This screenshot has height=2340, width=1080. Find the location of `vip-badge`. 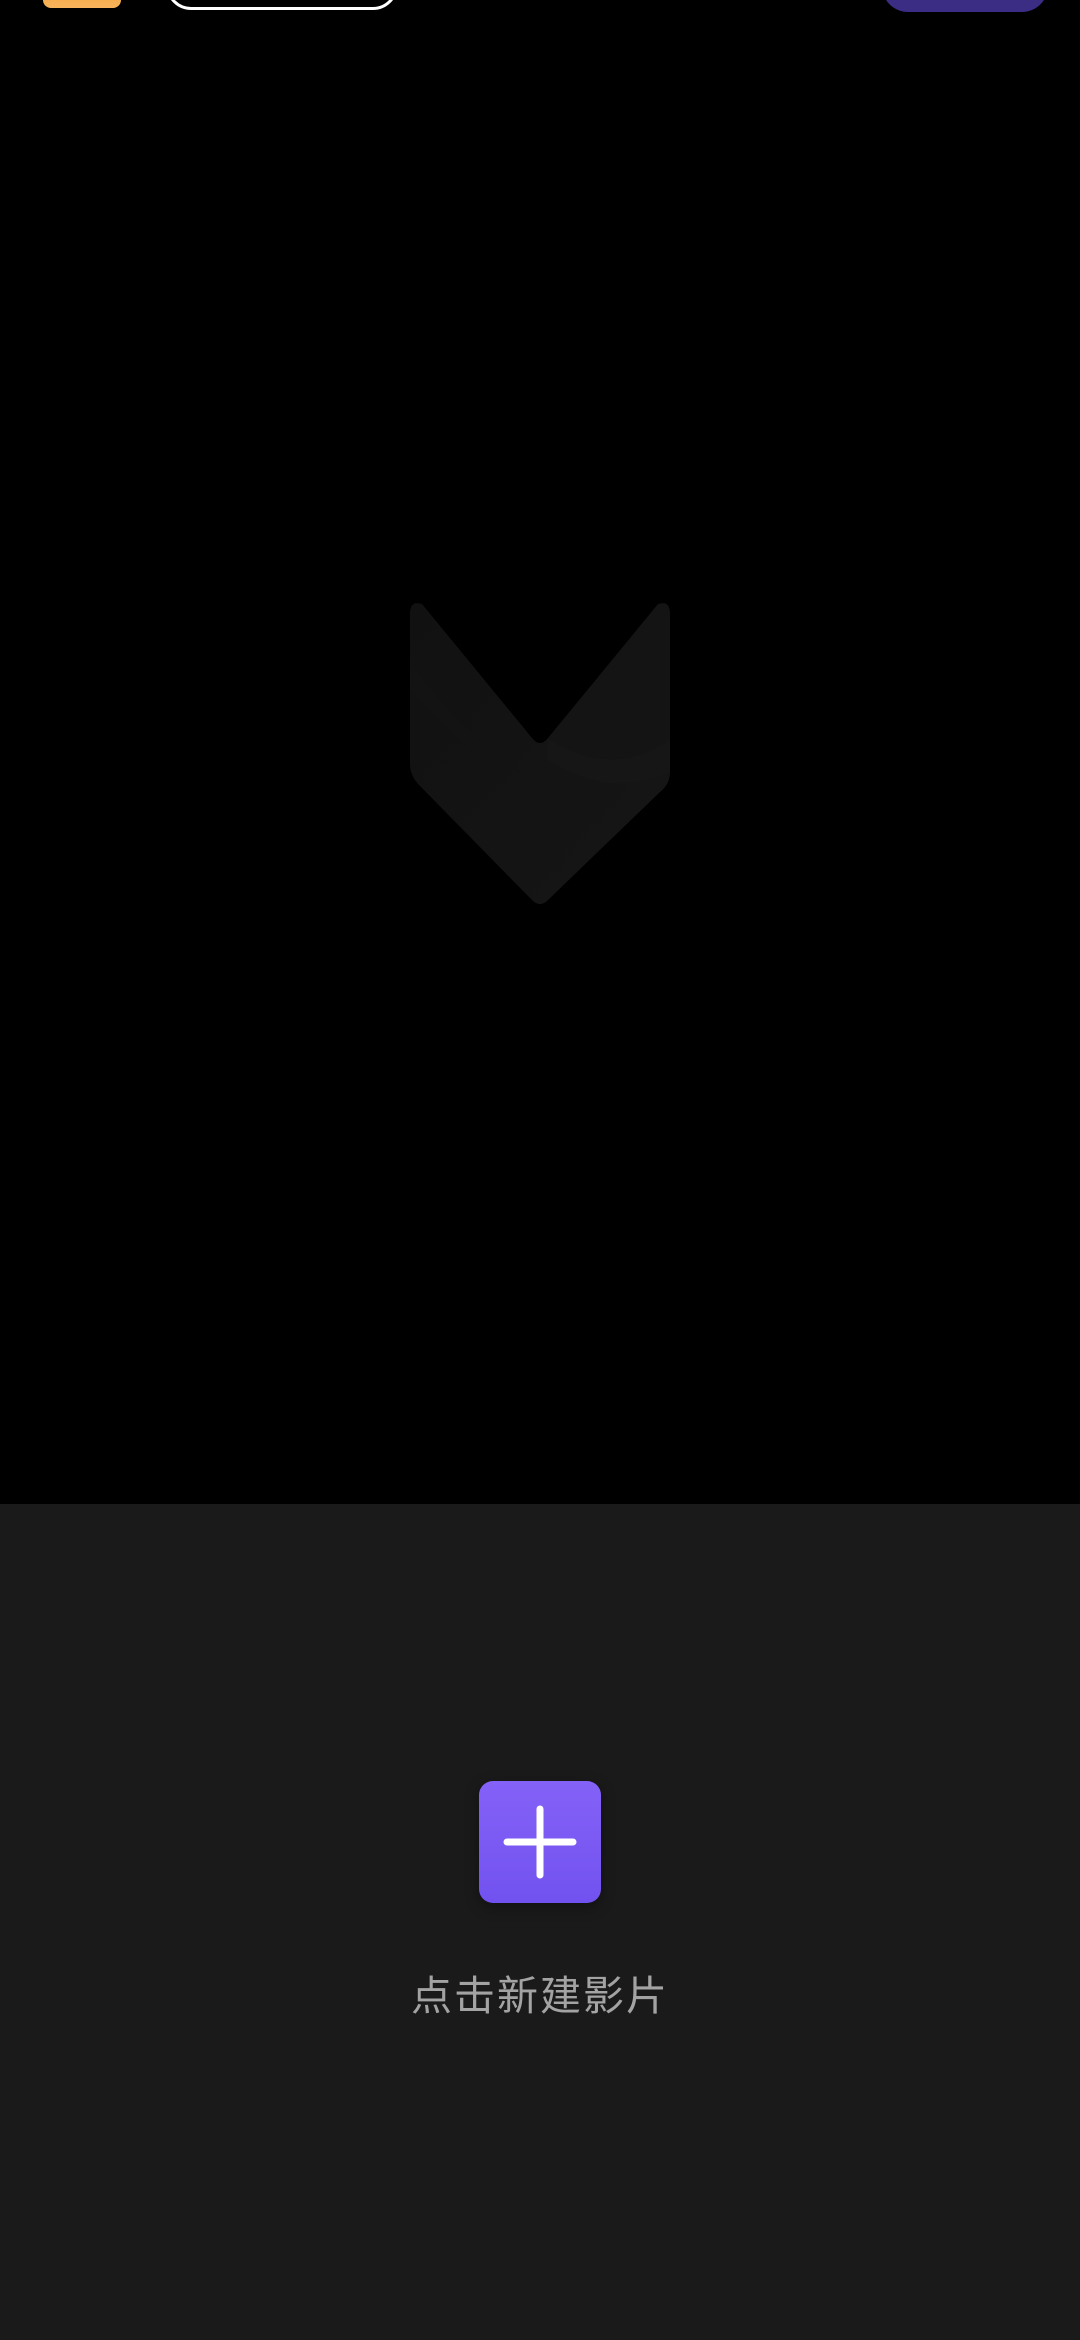

vip-badge is located at coordinates (82, 4).